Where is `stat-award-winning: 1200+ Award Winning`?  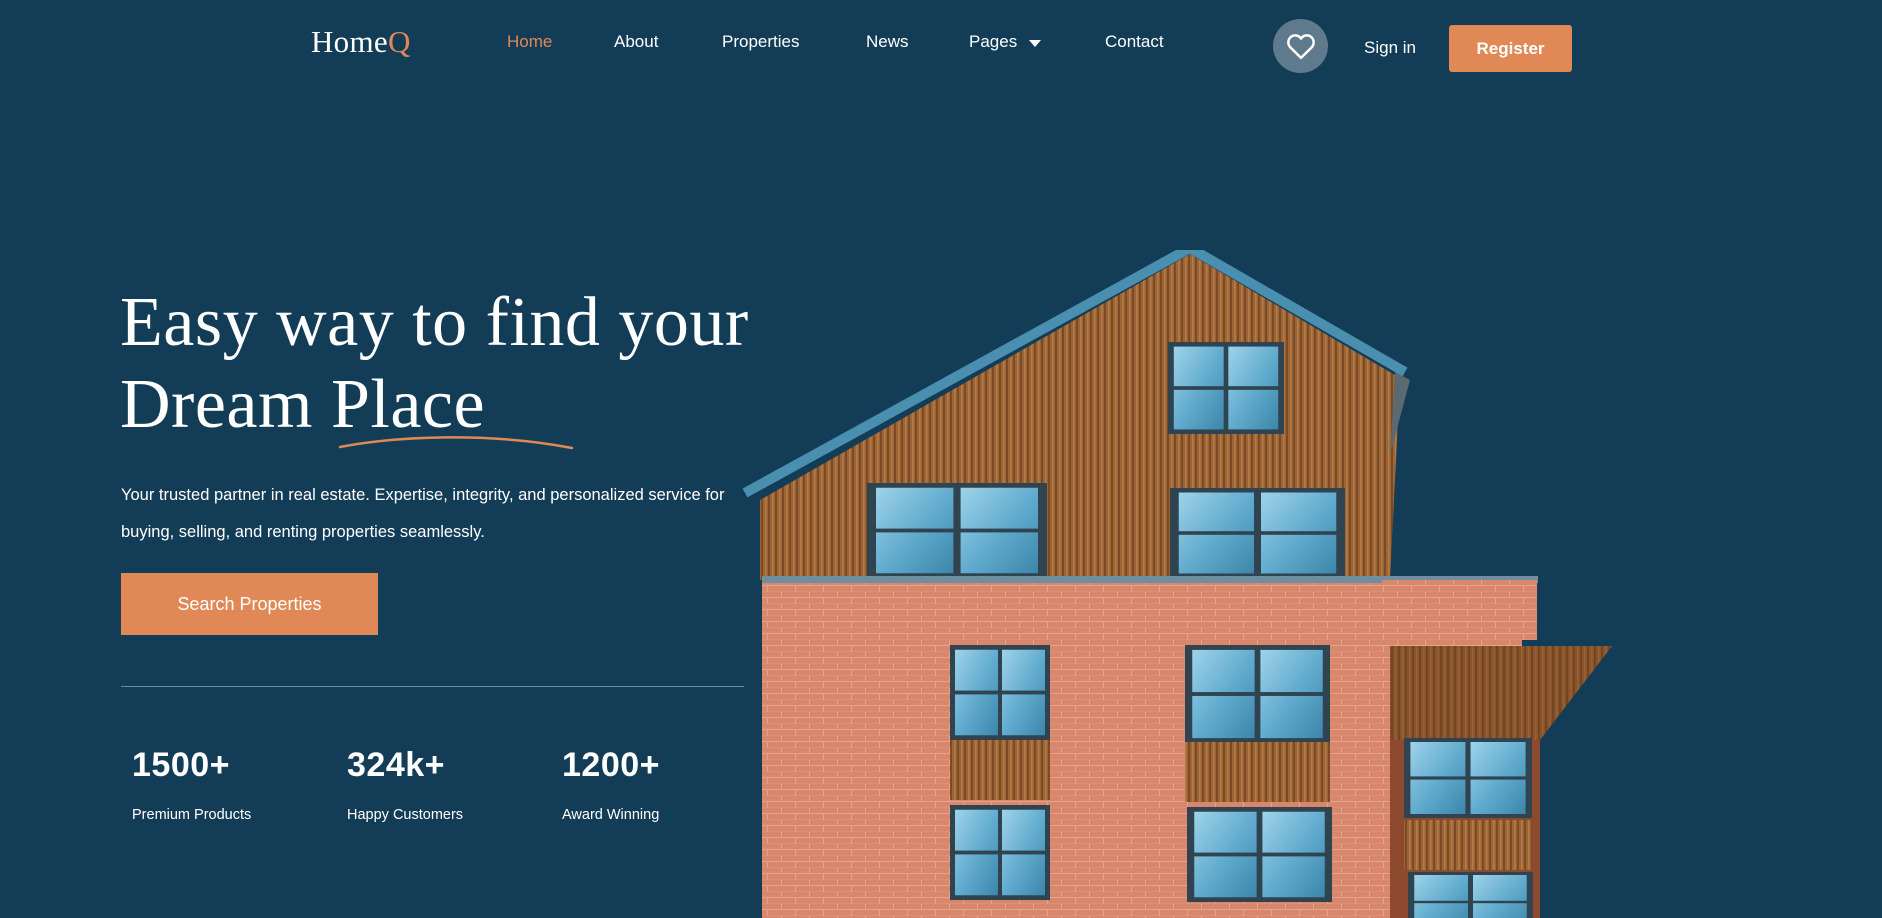
stat-award-winning: 1200+ Award Winning is located at coordinates (611, 784).